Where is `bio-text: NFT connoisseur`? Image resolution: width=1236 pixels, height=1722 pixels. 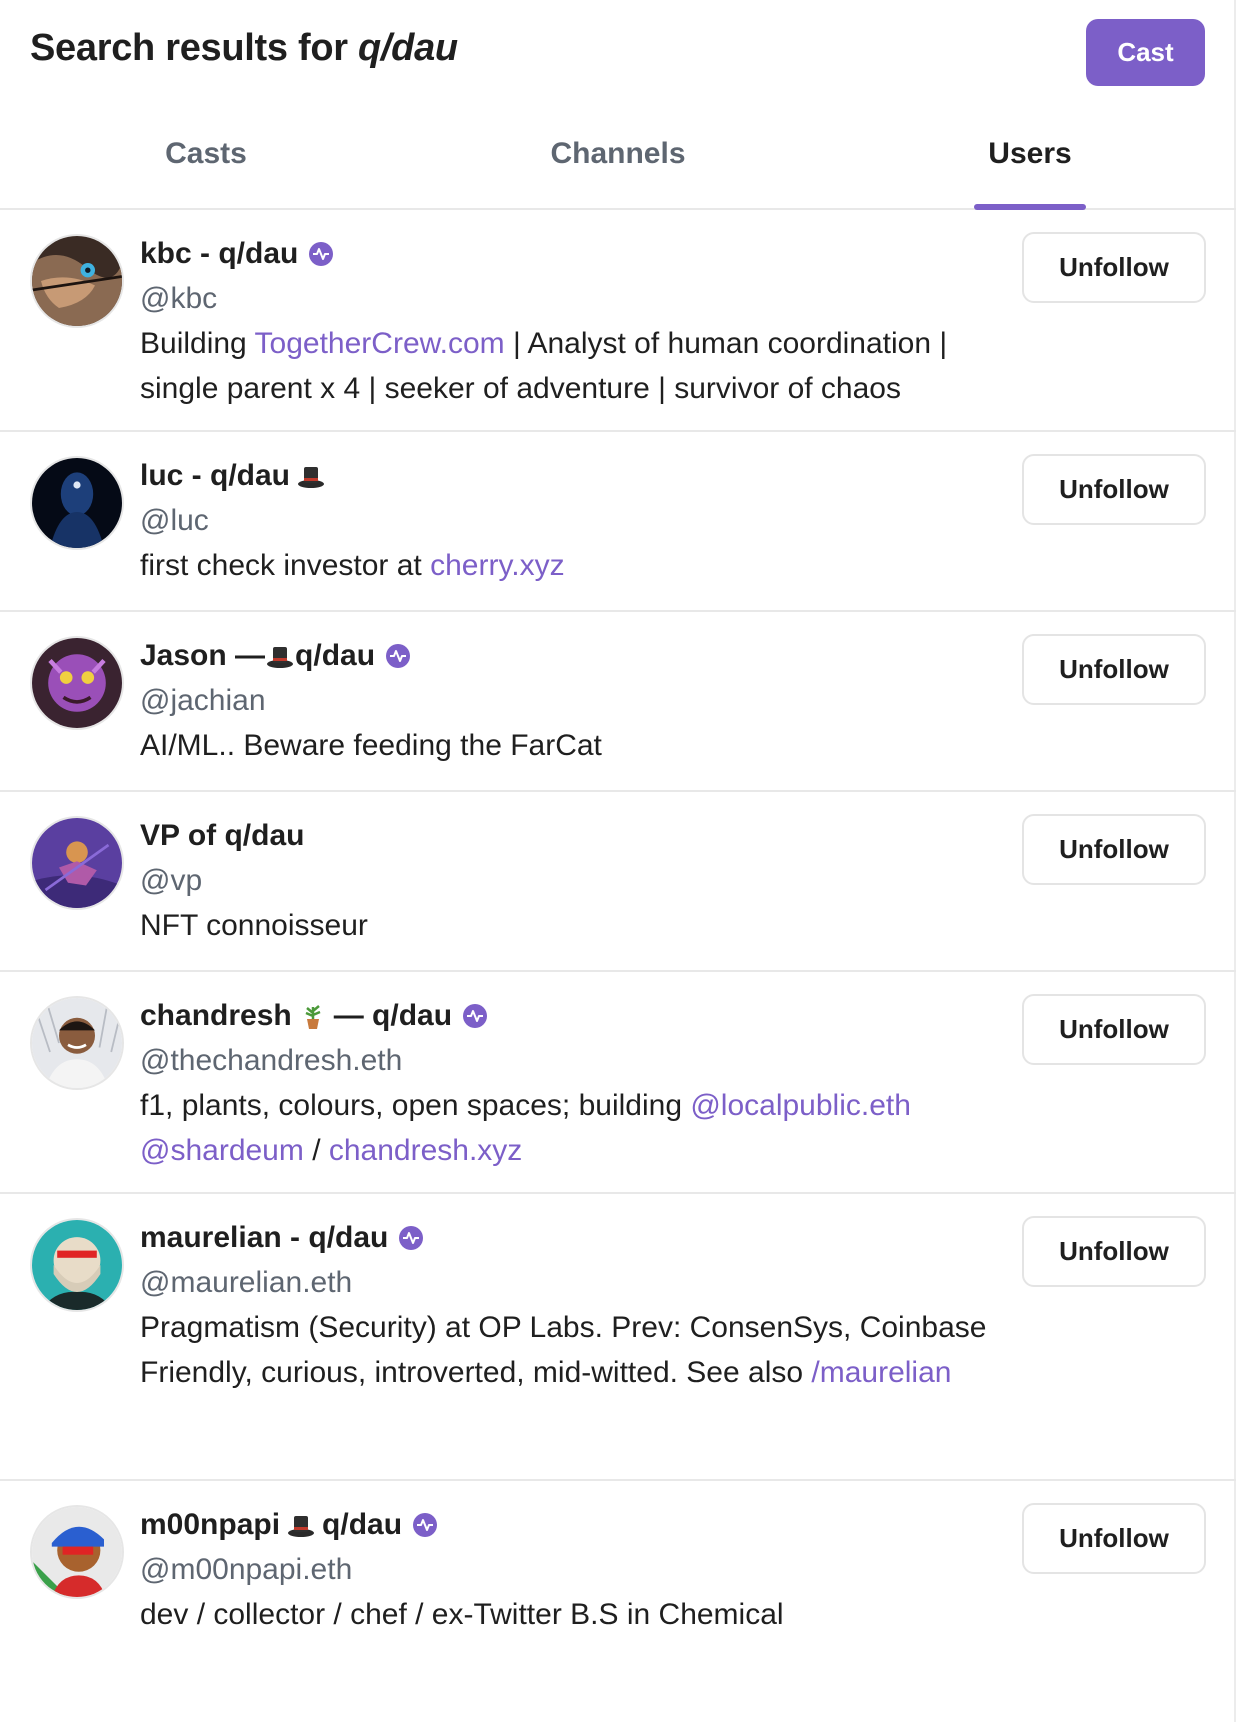
bio-text: NFT connoisseur is located at coordinates (254, 925).